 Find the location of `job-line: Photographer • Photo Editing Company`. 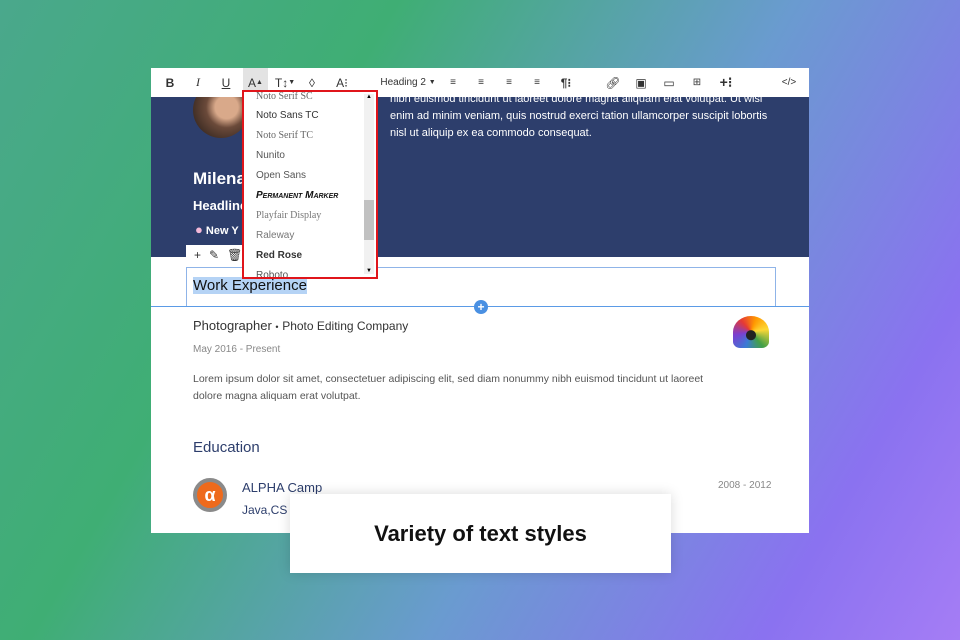

job-line: Photographer • Photo Editing Company is located at coordinates (300, 325).